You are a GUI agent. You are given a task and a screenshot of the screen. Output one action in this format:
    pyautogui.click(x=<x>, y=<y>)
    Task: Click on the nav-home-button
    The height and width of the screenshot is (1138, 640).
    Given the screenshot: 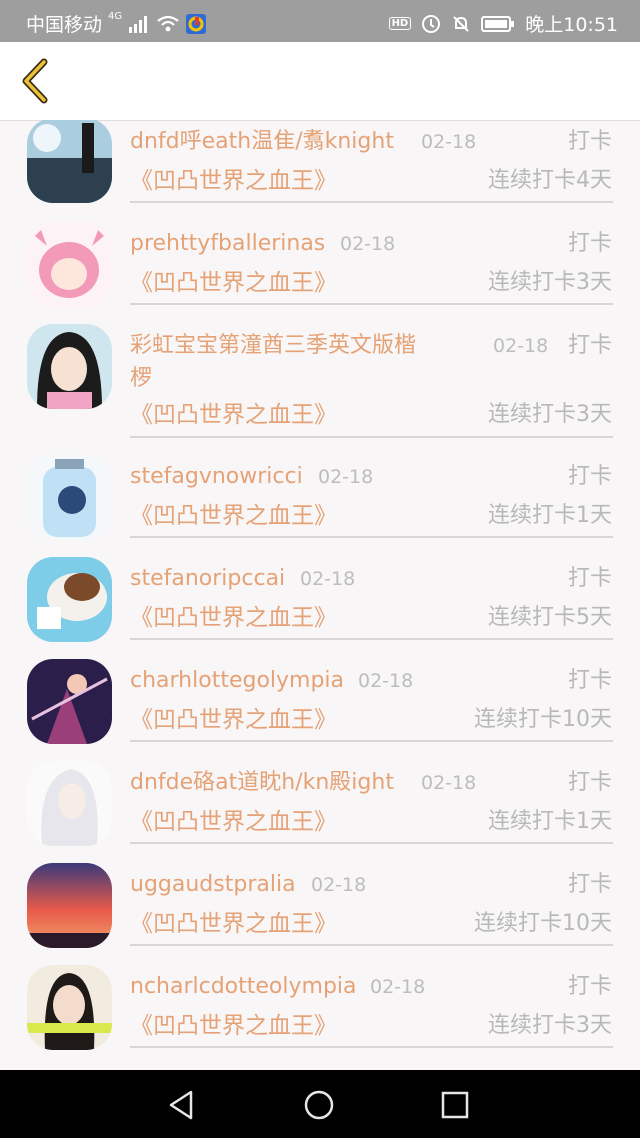 What is the action you would take?
    pyautogui.click(x=319, y=1105)
    